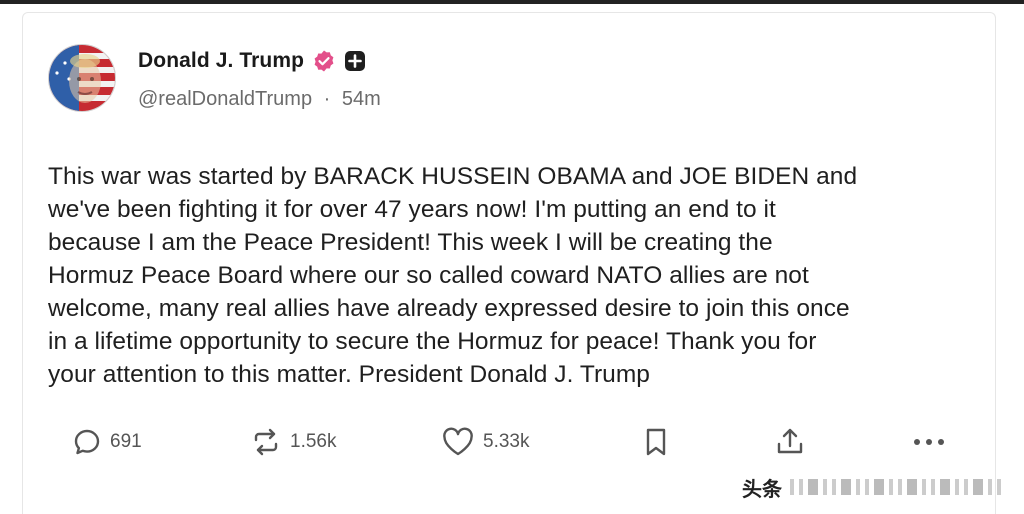 The width and height of the screenshot is (1024, 514). What do you see at coordinates (266, 442) in the screenshot?
I see `retruth-icon` at bounding box center [266, 442].